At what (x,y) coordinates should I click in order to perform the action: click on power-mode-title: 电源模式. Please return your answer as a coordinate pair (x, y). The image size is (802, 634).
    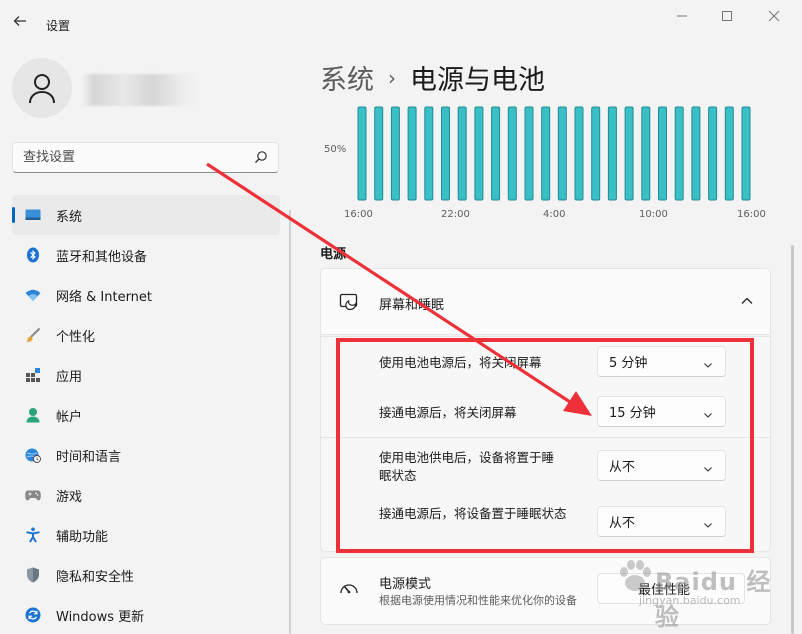
    Looking at the image, I should click on (405, 584).